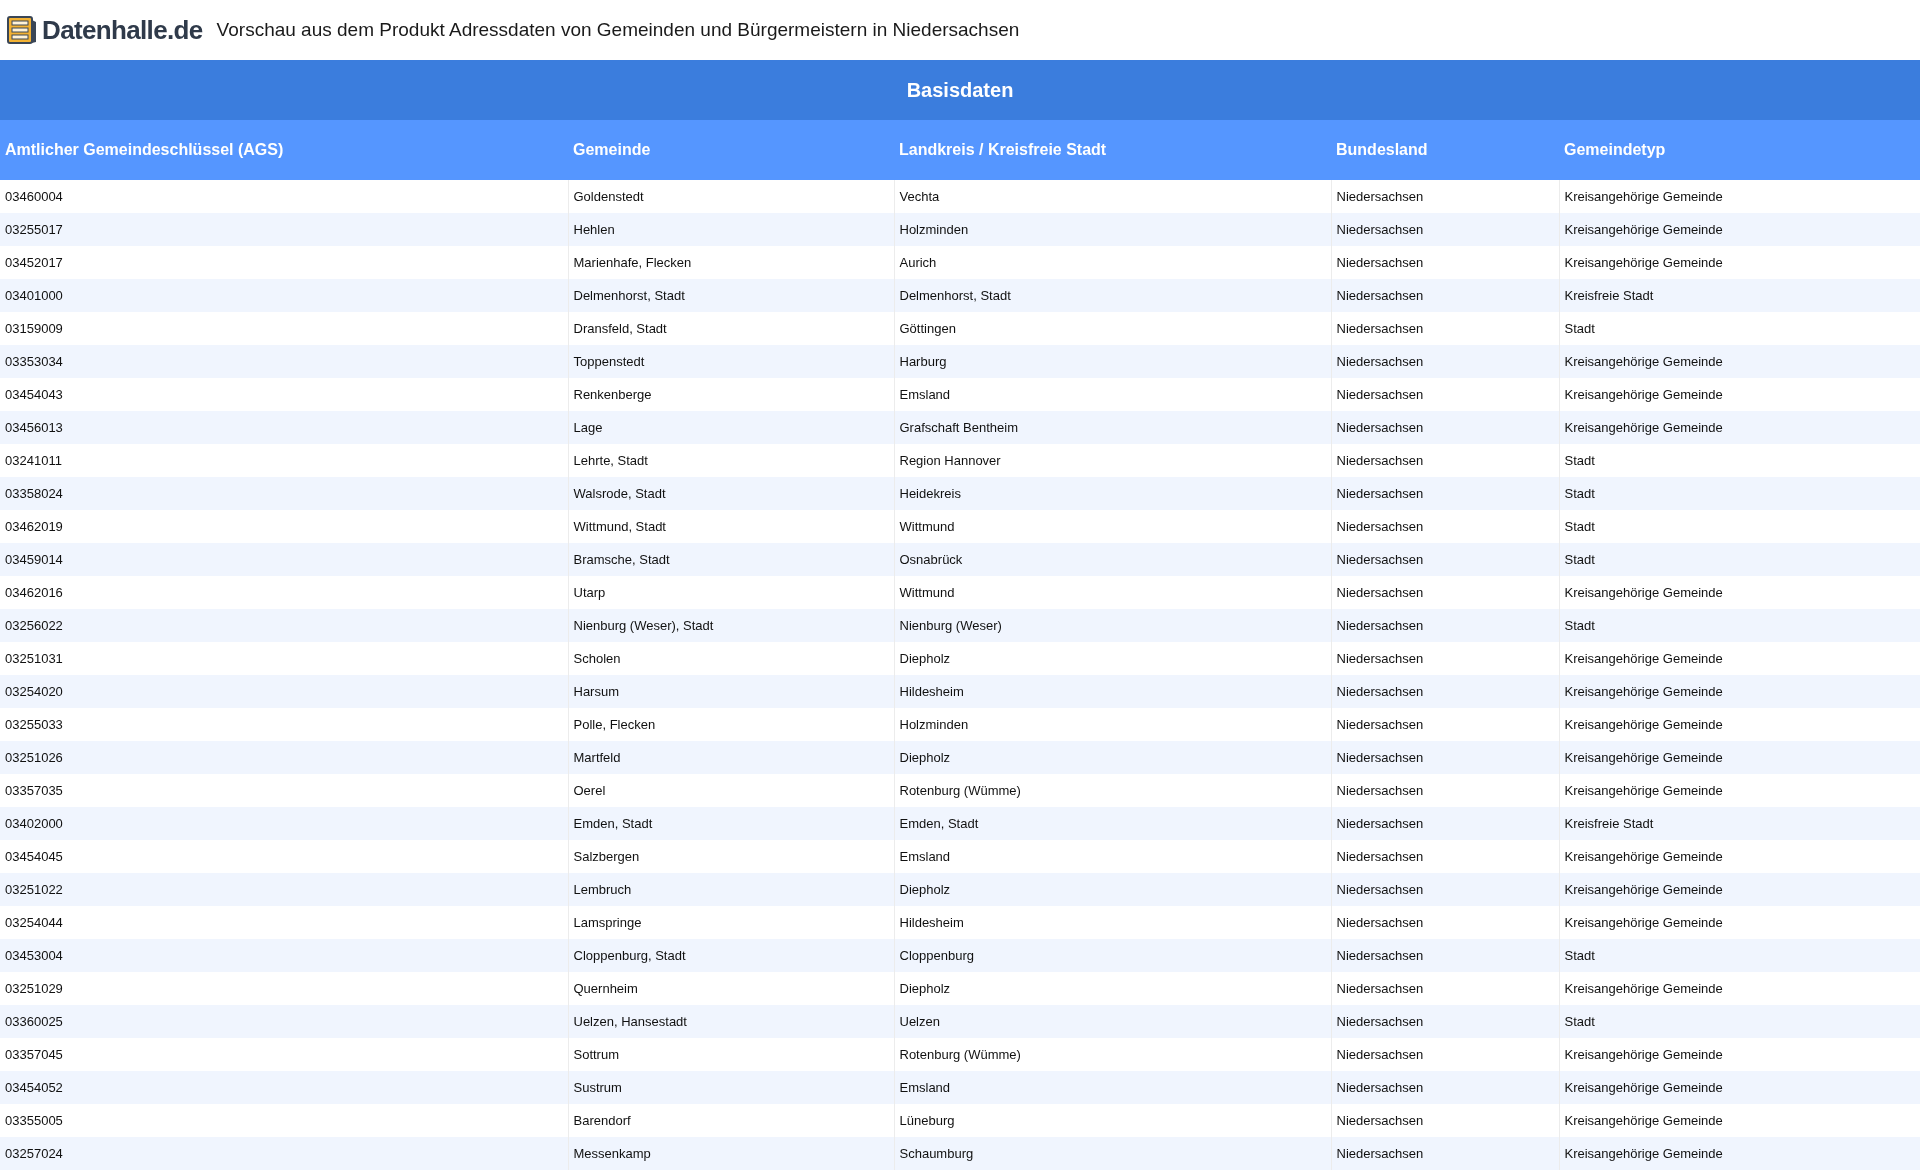 This screenshot has width=1920, height=1170. Describe the element at coordinates (284, 150) in the screenshot. I see `column-header: Amtlicher Gemeindeschlüssel (AGS)` at that location.